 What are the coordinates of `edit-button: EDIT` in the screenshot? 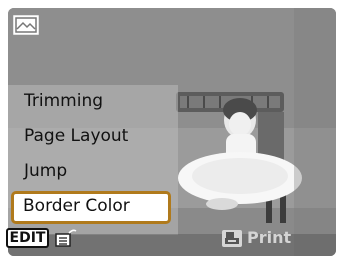 It's located at (27, 238).